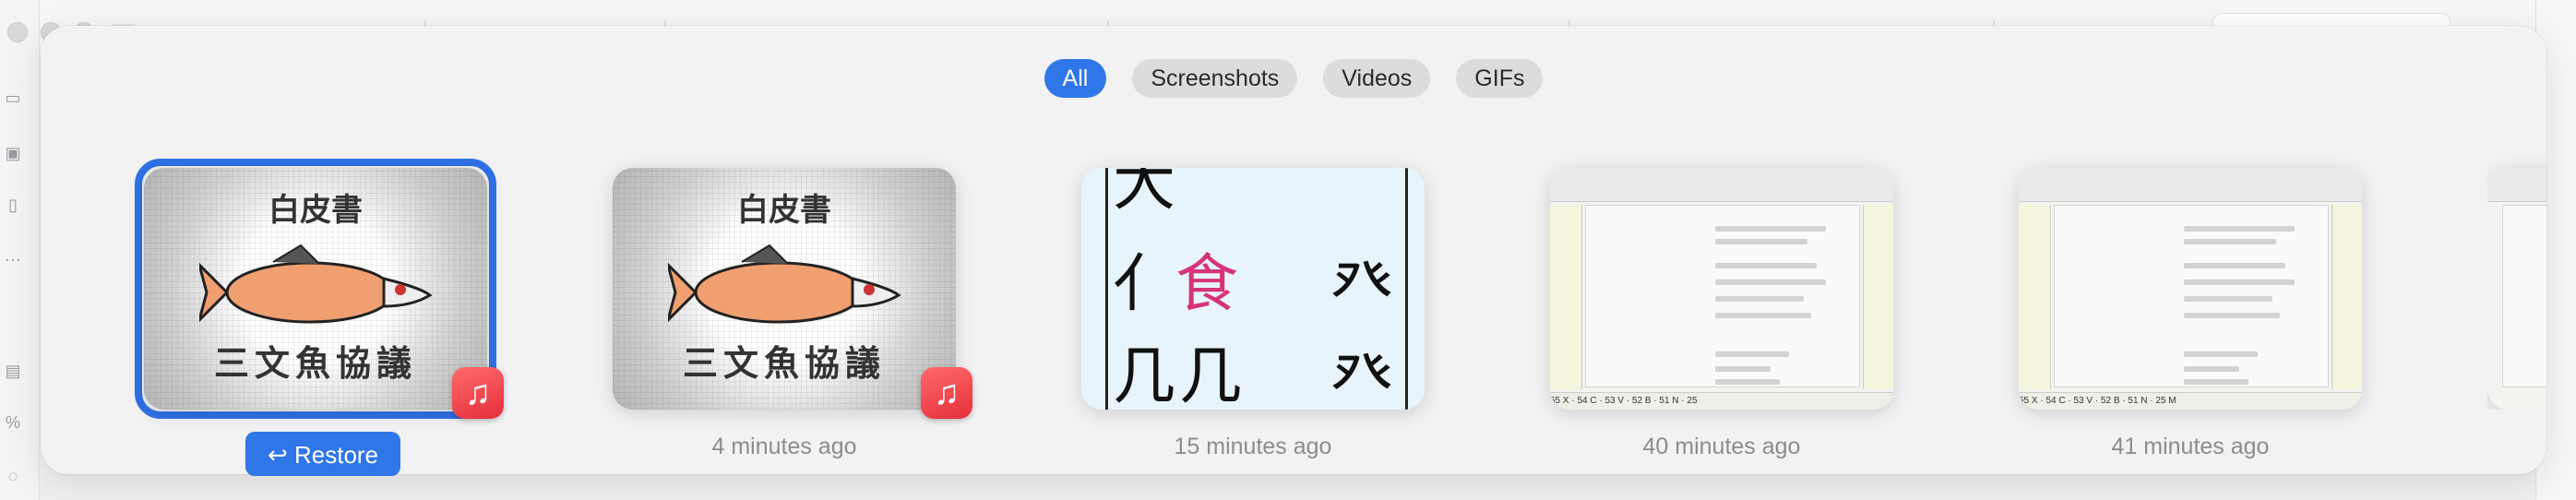 The width and height of the screenshot is (2576, 500). I want to click on sidebar-icon: %, so click(13, 423).